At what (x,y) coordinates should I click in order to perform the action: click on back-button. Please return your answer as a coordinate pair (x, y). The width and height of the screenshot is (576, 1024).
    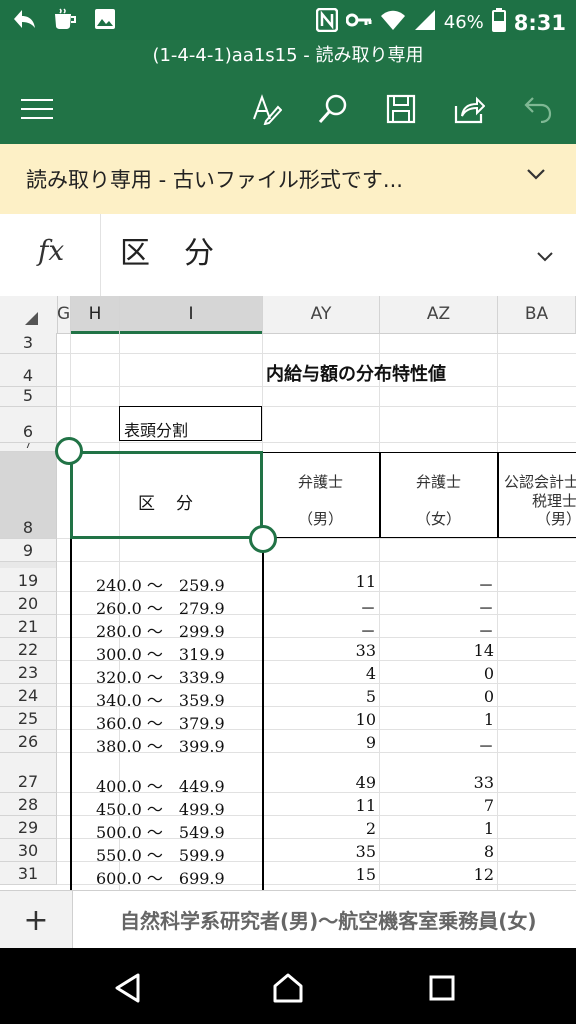
    Looking at the image, I should click on (128, 988).